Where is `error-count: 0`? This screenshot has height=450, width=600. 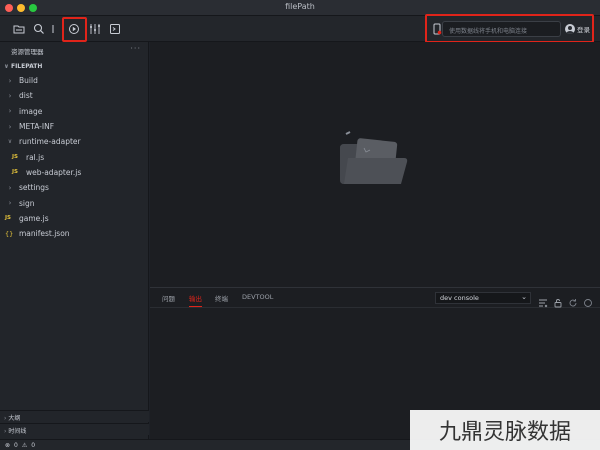
error-count: 0 is located at coordinates (16, 445).